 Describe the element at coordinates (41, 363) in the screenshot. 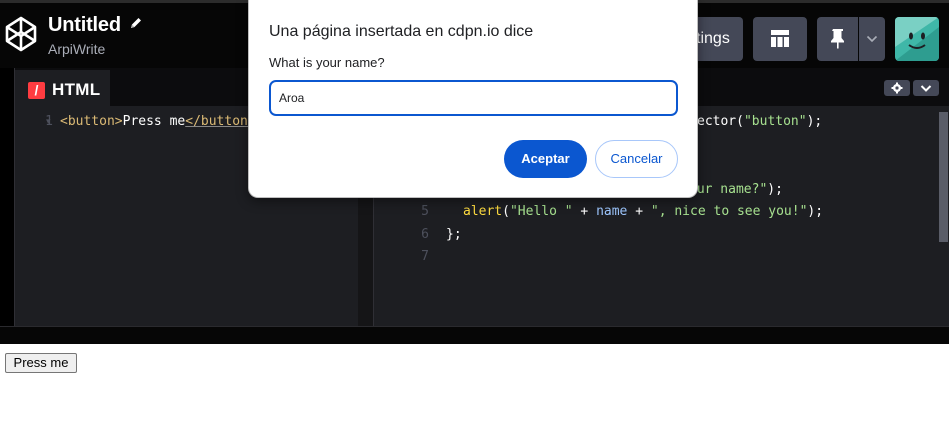

I see `press-me-button: Press me` at that location.